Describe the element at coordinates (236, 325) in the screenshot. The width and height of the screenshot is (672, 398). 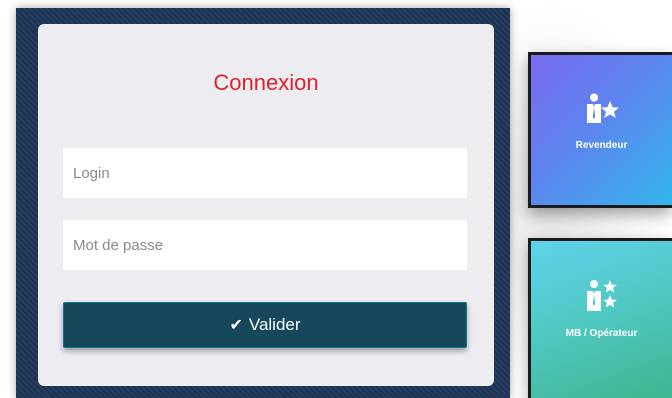
I see `check-icon: ✔` at that location.